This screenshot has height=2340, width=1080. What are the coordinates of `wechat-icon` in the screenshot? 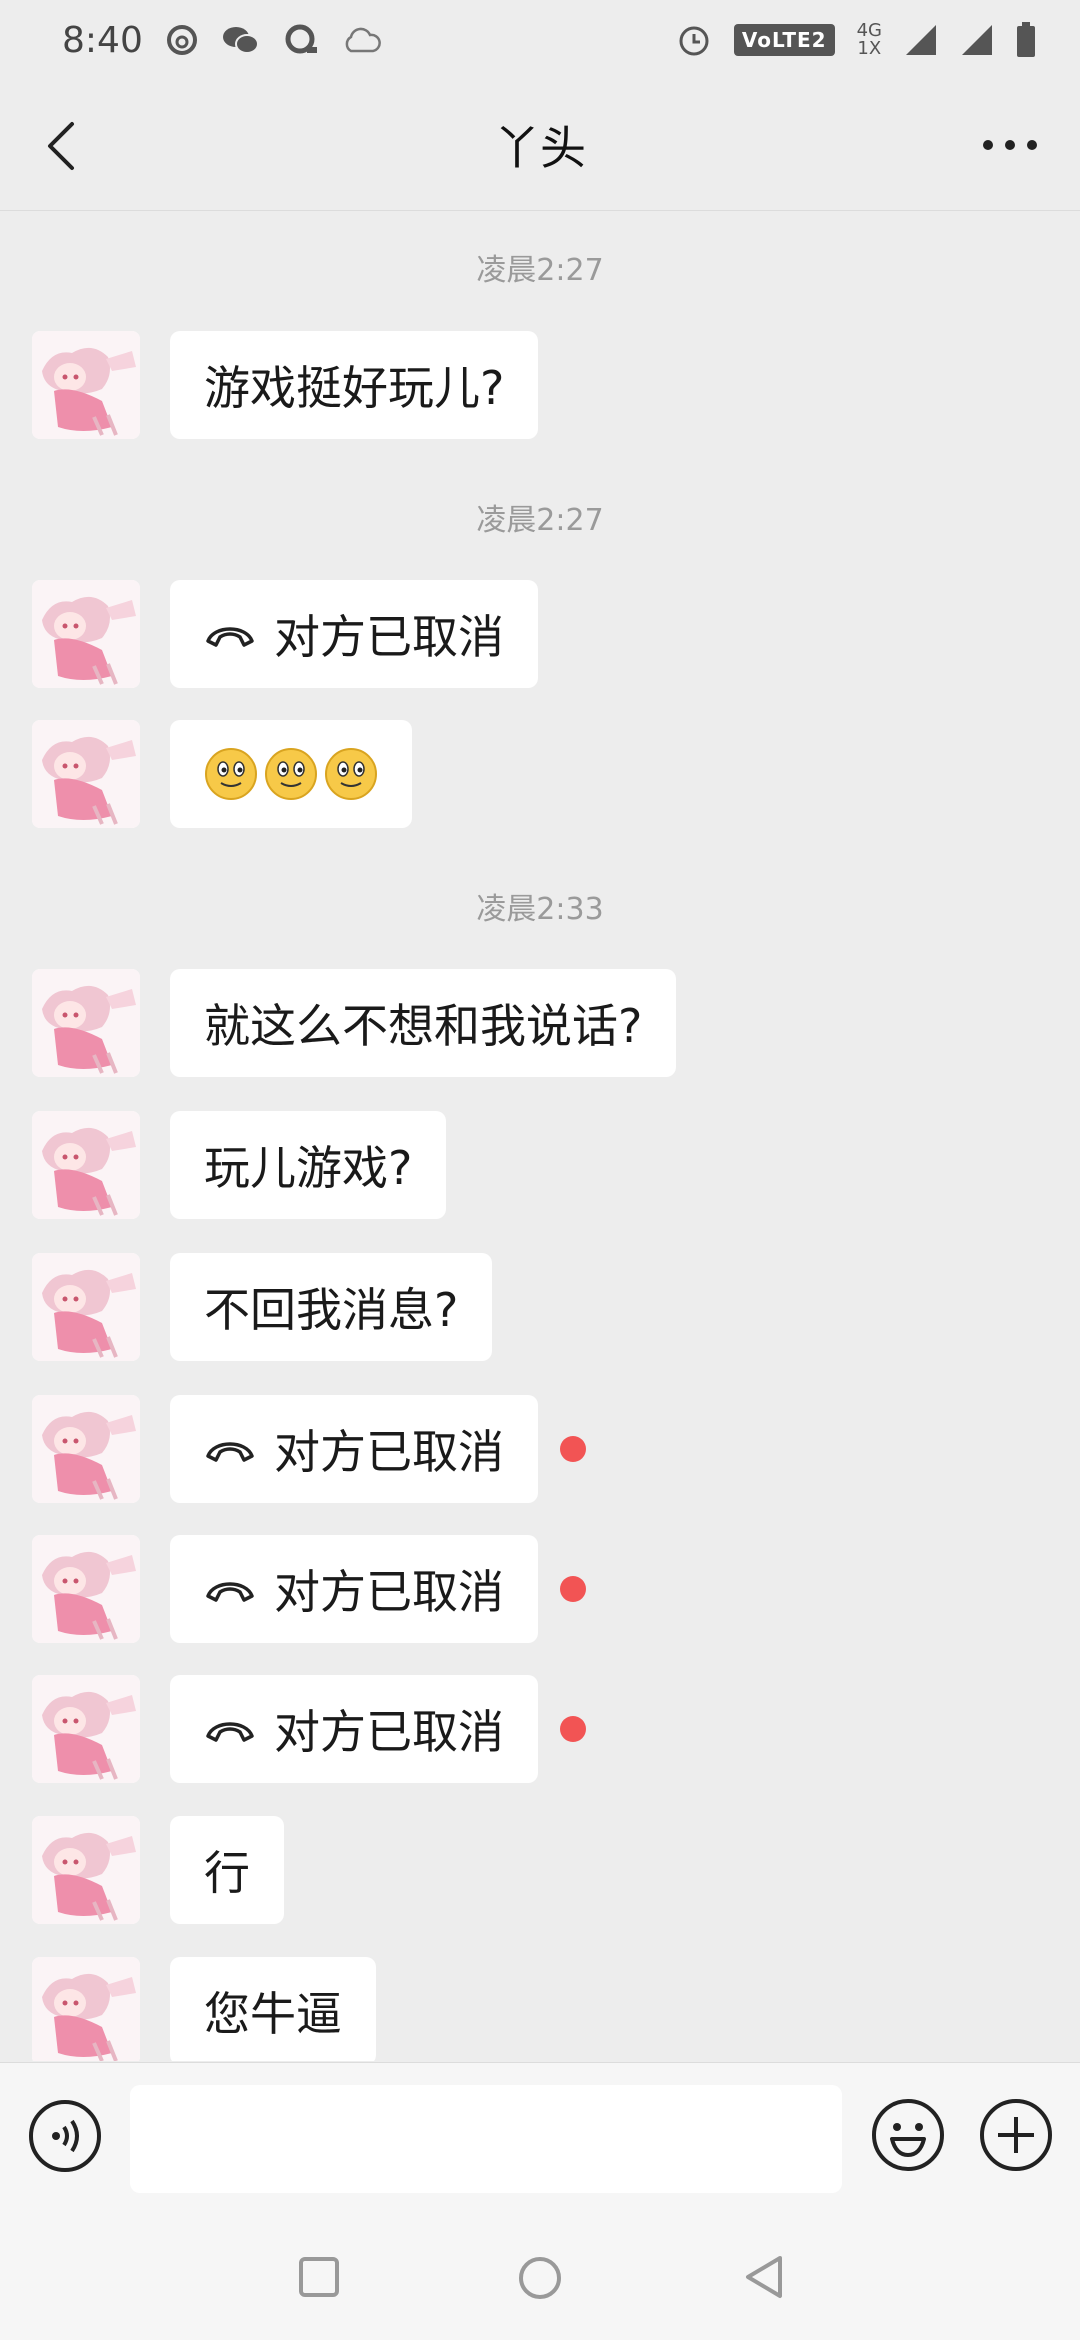 It's located at (240, 40).